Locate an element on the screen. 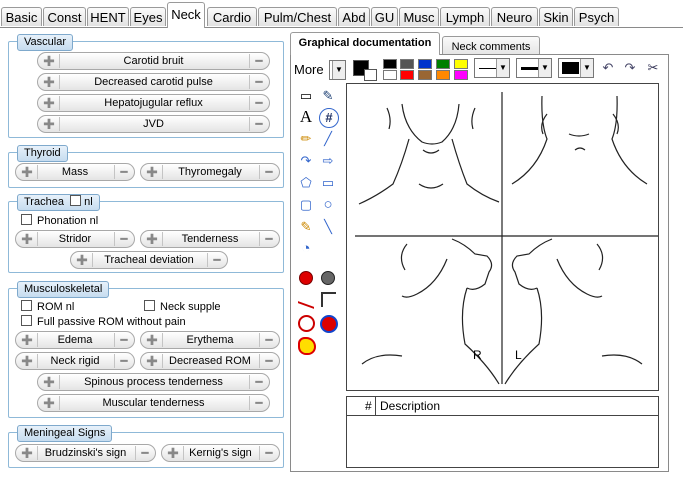  tab-basic: Basic is located at coordinates (21, 16).